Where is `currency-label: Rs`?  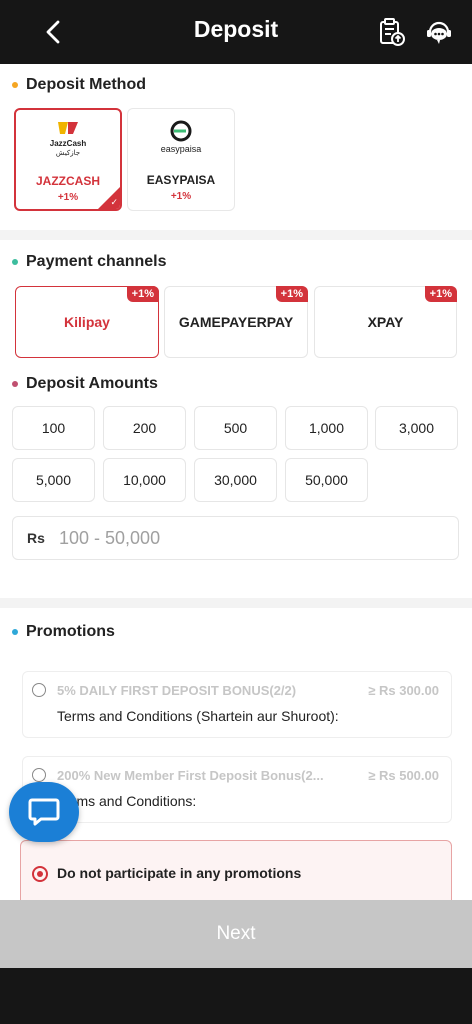 currency-label: Rs is located at coordinates (36, 538).